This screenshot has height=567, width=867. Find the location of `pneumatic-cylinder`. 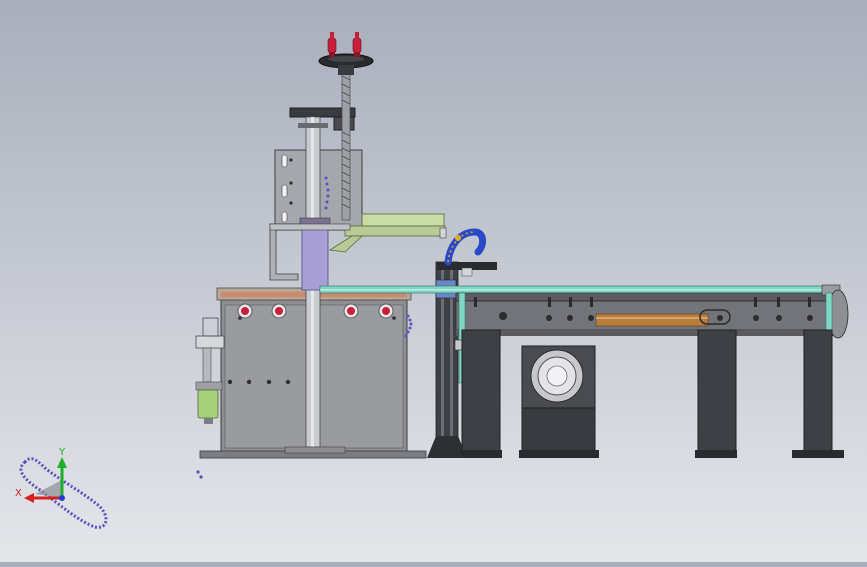

pneumatic-cylinder is located at coordinates (210, 370).